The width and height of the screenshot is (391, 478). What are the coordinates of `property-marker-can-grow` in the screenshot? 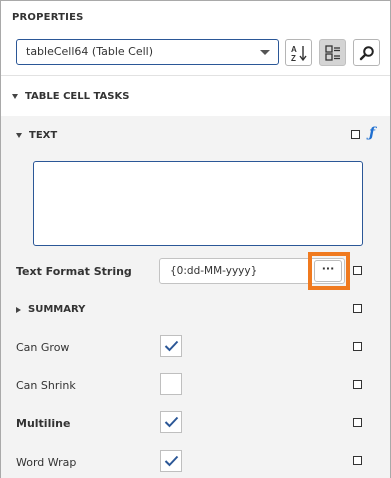 It's located at (357, 346).